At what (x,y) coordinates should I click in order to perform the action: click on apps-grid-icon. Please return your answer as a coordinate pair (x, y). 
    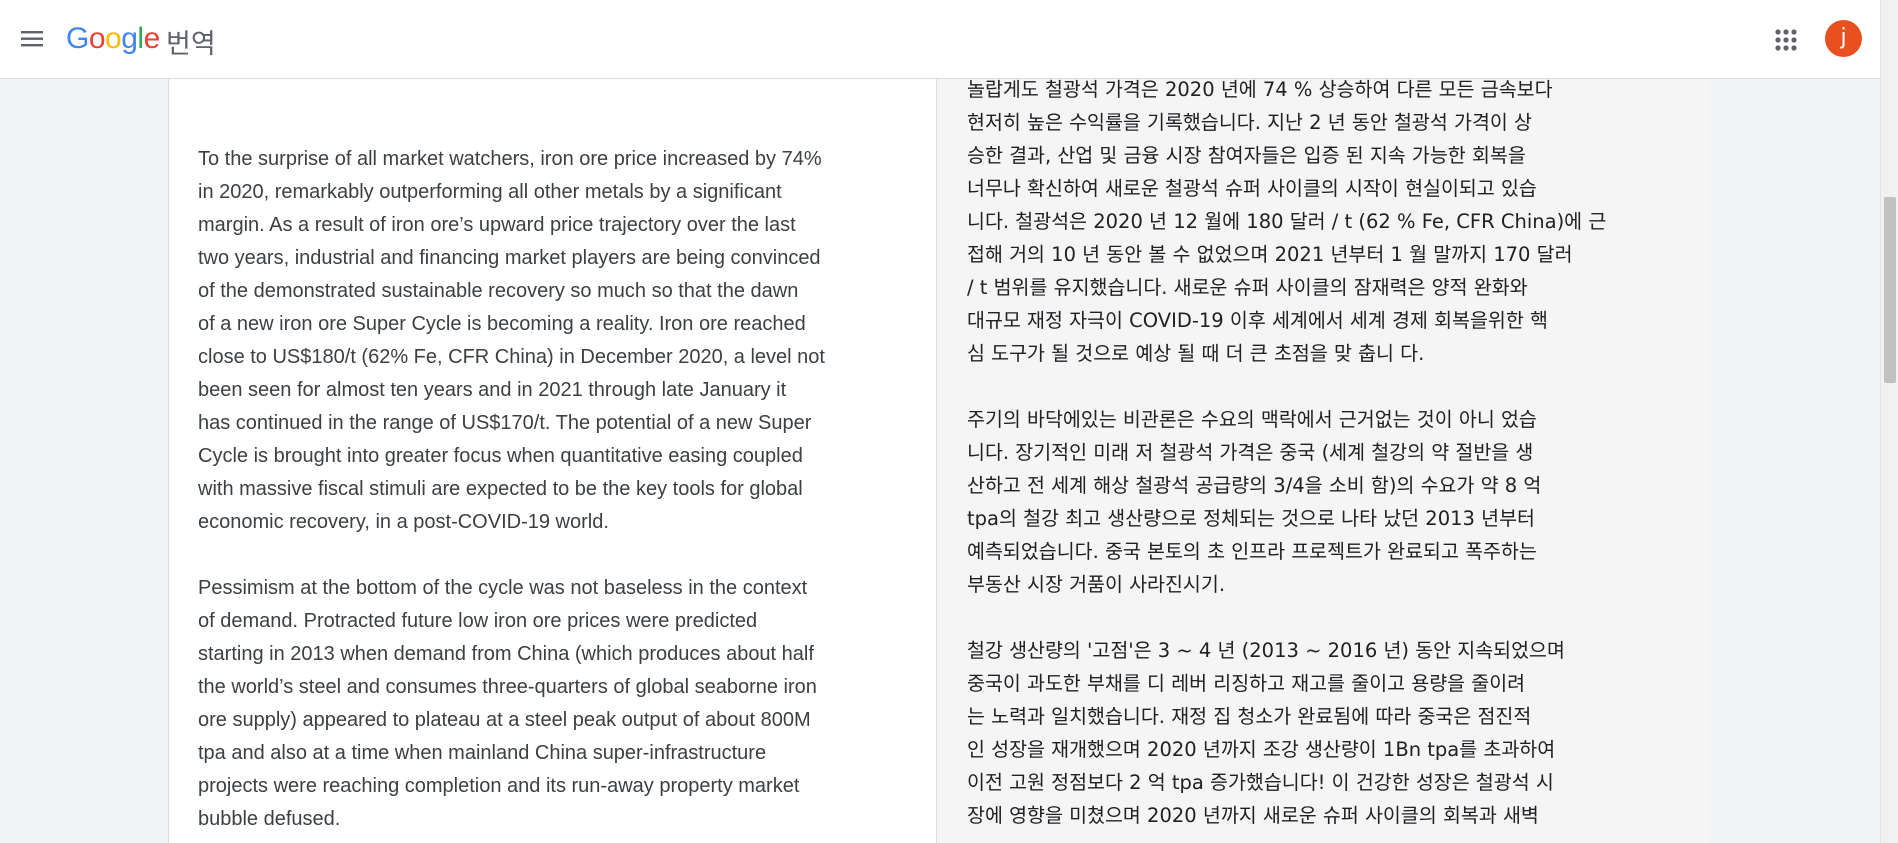
    Looking at the image, I should click on (1786, 40).